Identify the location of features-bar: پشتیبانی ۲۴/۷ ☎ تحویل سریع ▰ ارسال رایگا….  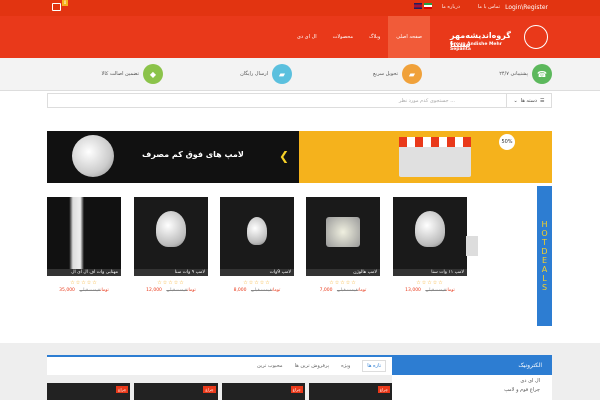
(300, 74).